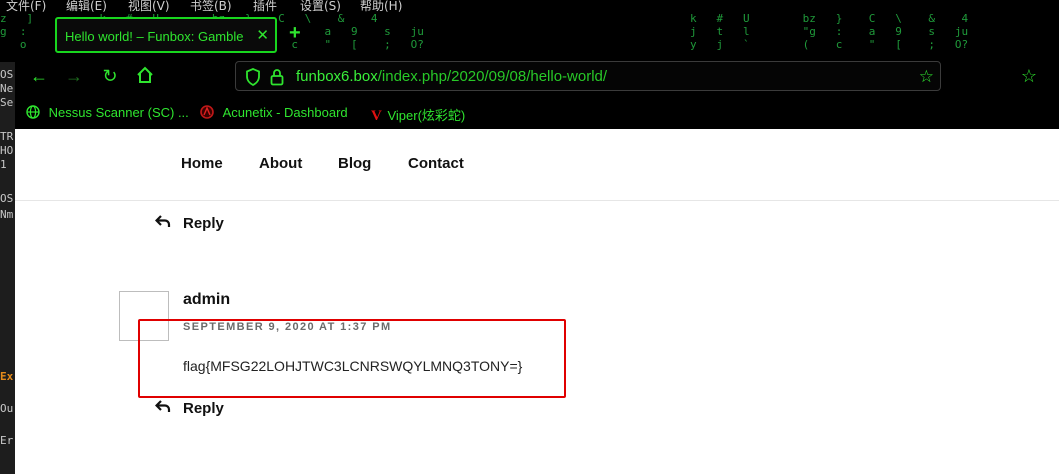 This screenshot has width=1059, height=474. I want to click on extension-icon: ☆, so click(1029, 76).